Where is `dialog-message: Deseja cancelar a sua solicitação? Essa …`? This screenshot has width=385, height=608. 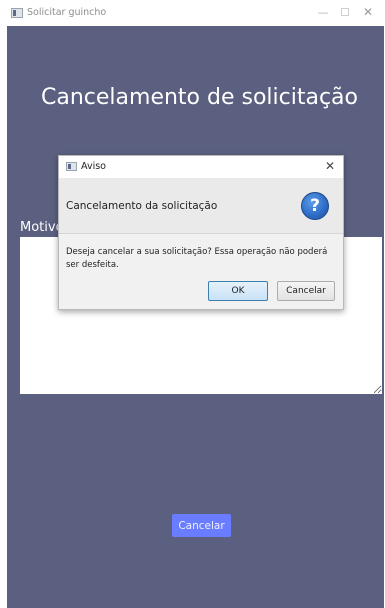 dialog-message: Deseja cancelar a sua solicitação? Essa … is located at coordinates (197, 258).